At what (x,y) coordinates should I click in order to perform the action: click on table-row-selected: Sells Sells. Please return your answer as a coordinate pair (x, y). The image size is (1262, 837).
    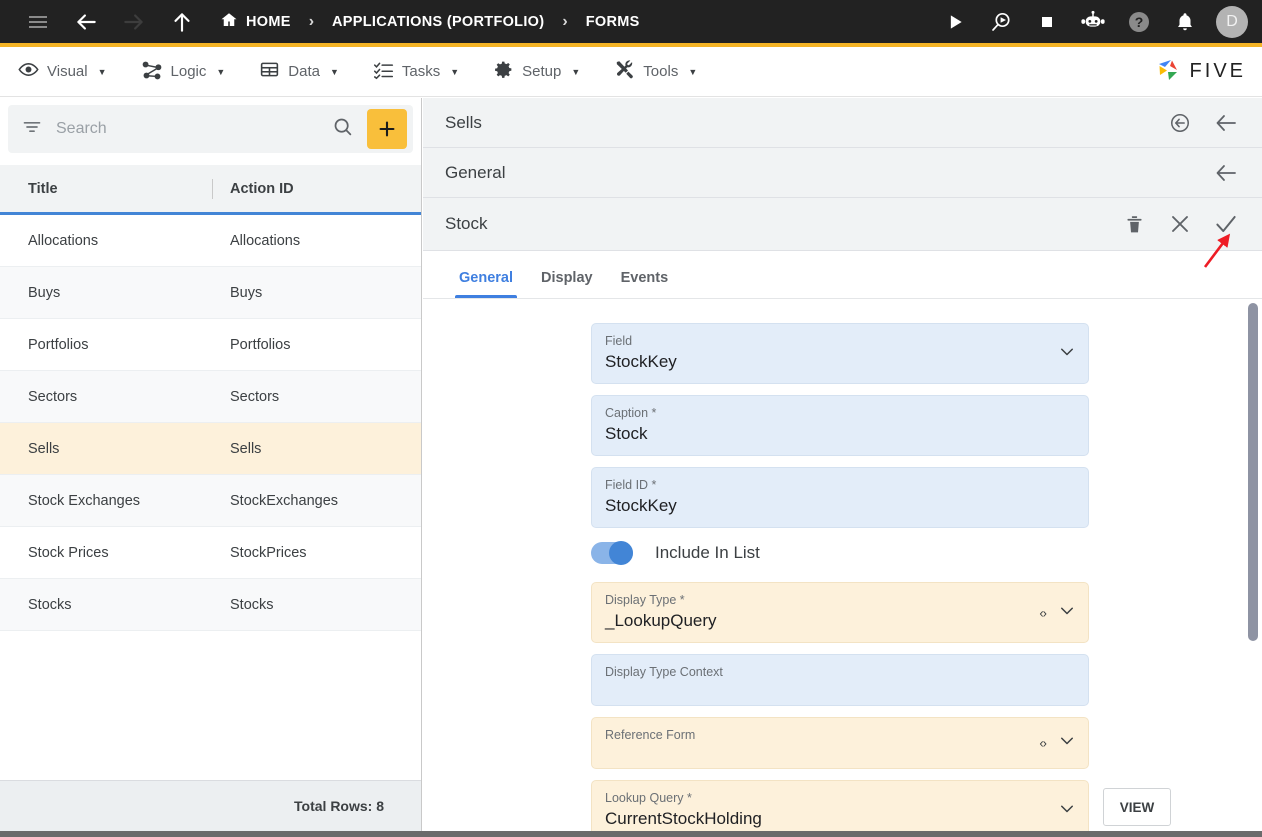
    Looking at the image, I should click on (210, 449).